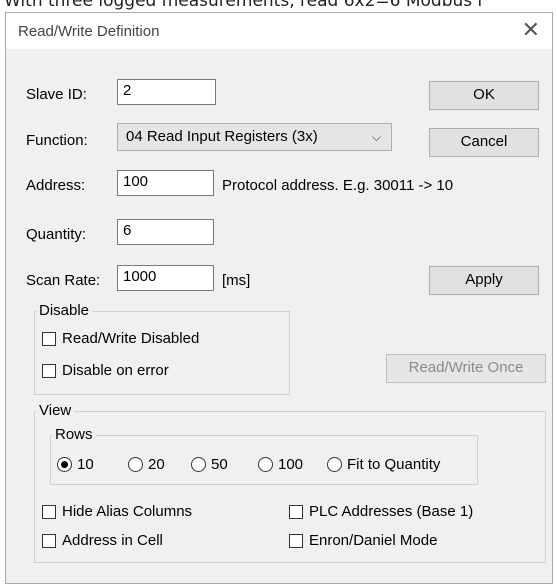  Describe the element at coordinates (115, 370) in the screenshot. I see `disable-on-error-label: Disable on error` at that location.